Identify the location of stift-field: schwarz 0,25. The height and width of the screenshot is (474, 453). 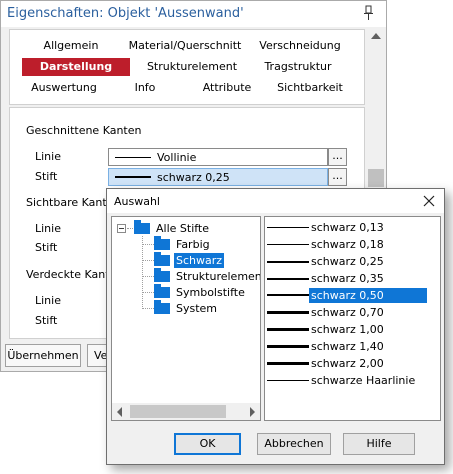
(218, 177).